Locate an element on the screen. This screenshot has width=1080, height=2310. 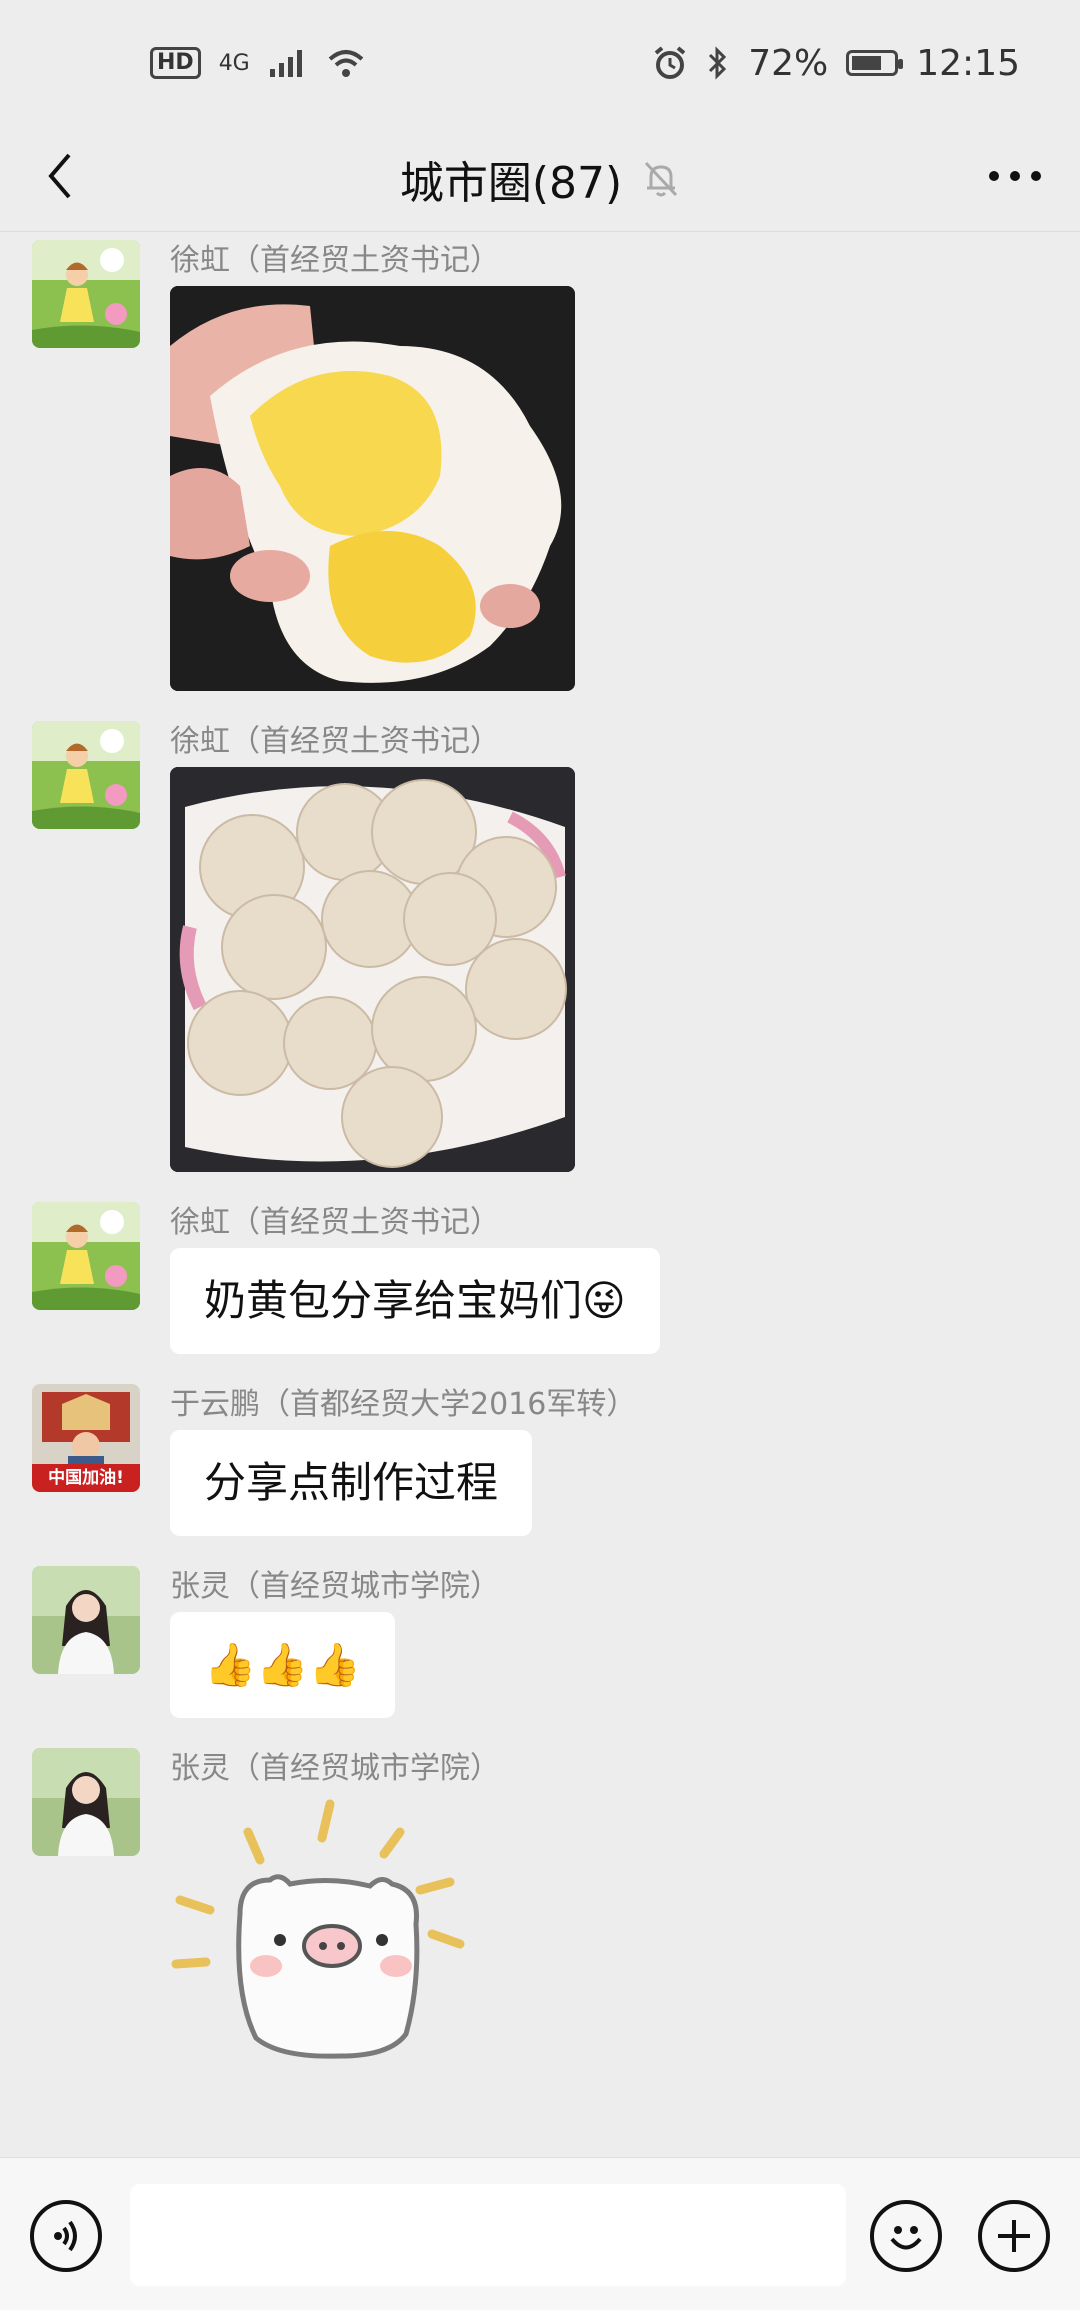
voice-button is located at coordinates (66, 2236).